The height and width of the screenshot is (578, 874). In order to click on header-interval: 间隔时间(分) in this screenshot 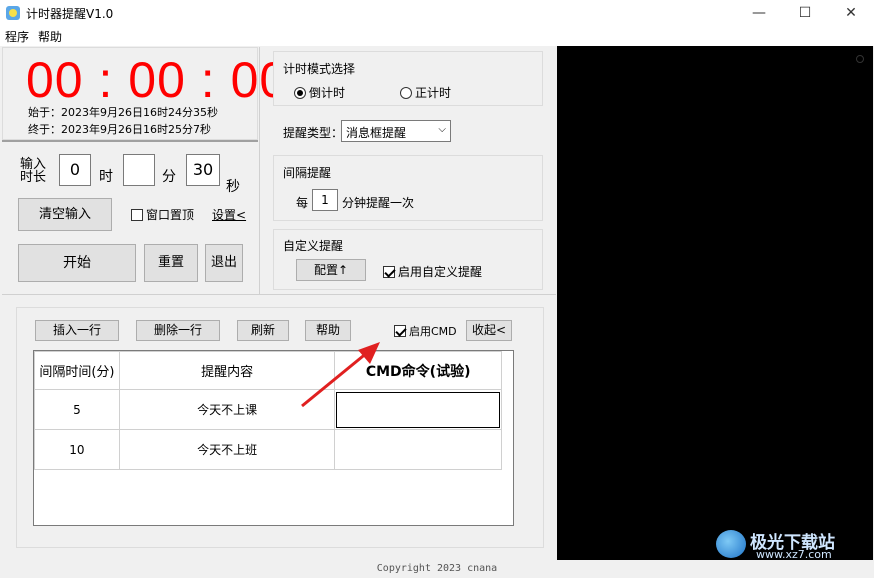, I will do `click(77, 370)`.